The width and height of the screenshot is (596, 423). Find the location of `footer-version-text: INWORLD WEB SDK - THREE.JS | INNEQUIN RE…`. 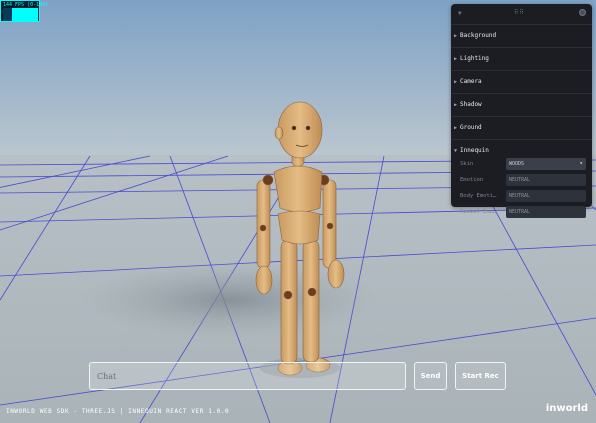

footer-version-text: INWORLD WEB SDK - THREE.JS | INNEQUIN RE… is located at coordinates (118, 411).